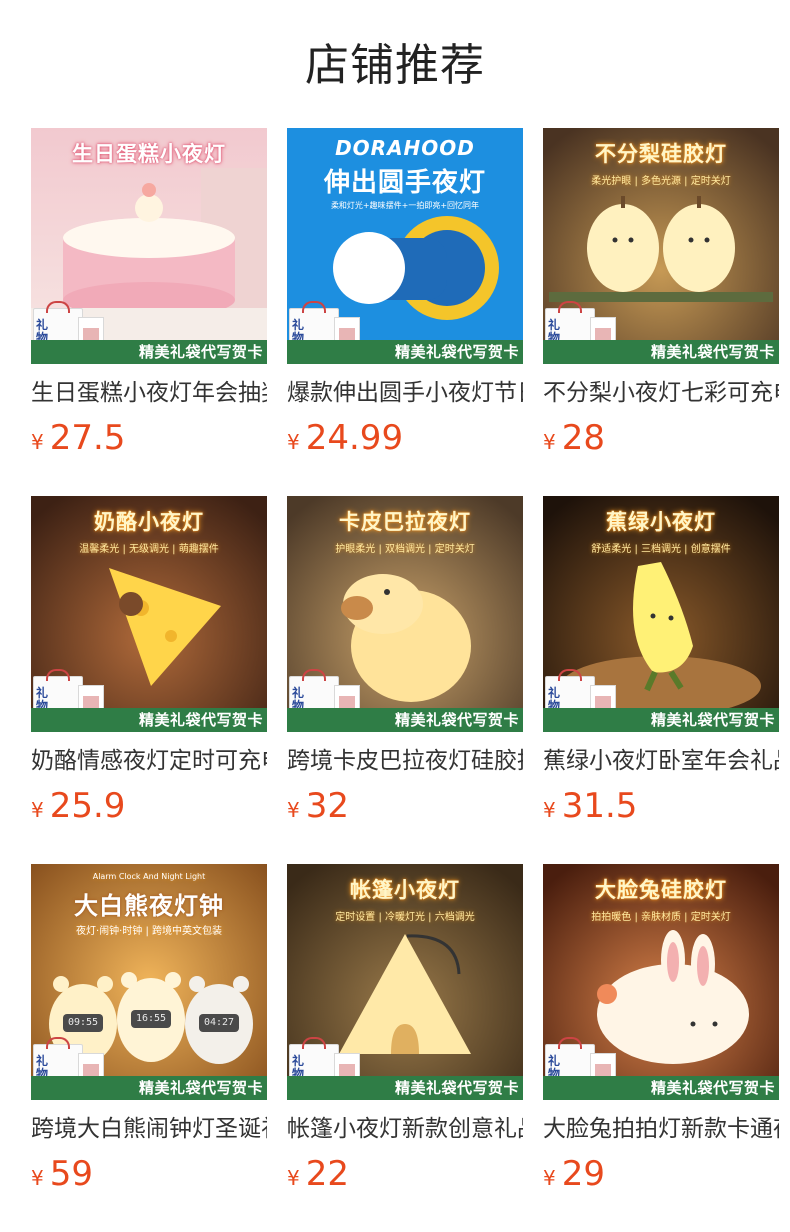 The image size is (790, 1232). Describe the element at coordinates (405, 205) in the screenshot. I see `product-subbanner: 柔和灯光+趣味摆件+一拍即亮+回忆同年` at that location.